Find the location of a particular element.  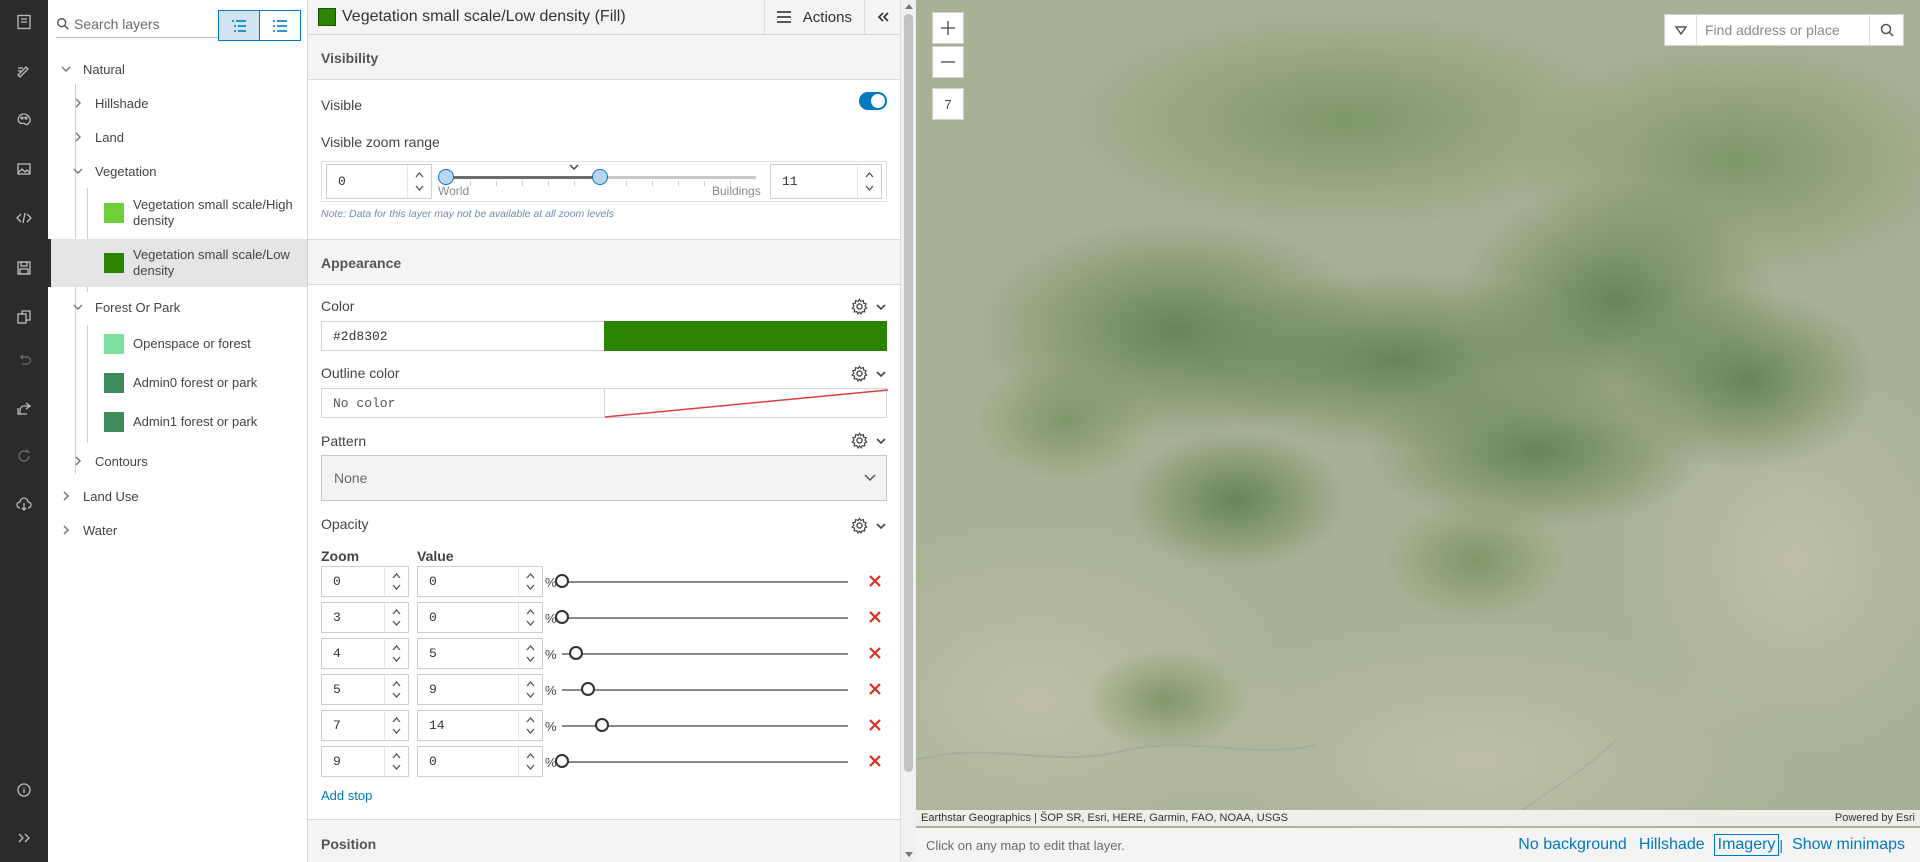

share-icon is located at coordinates (24, 408).